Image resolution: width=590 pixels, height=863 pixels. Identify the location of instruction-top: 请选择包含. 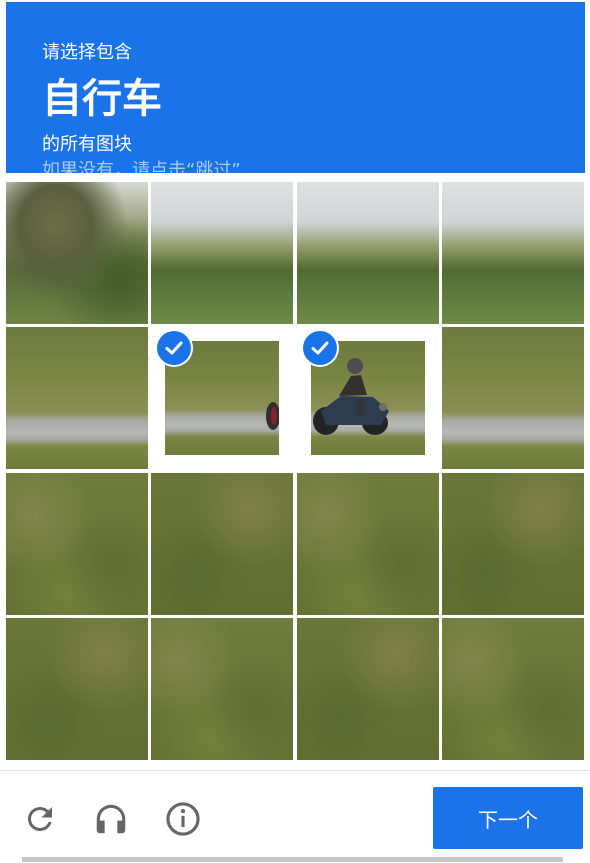
(87, 52).